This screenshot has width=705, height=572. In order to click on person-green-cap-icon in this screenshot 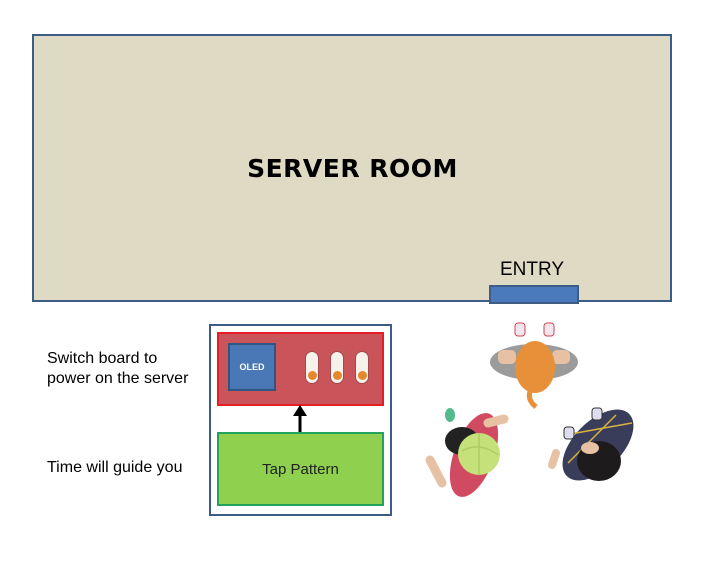, I will do `click(467, 452)`.